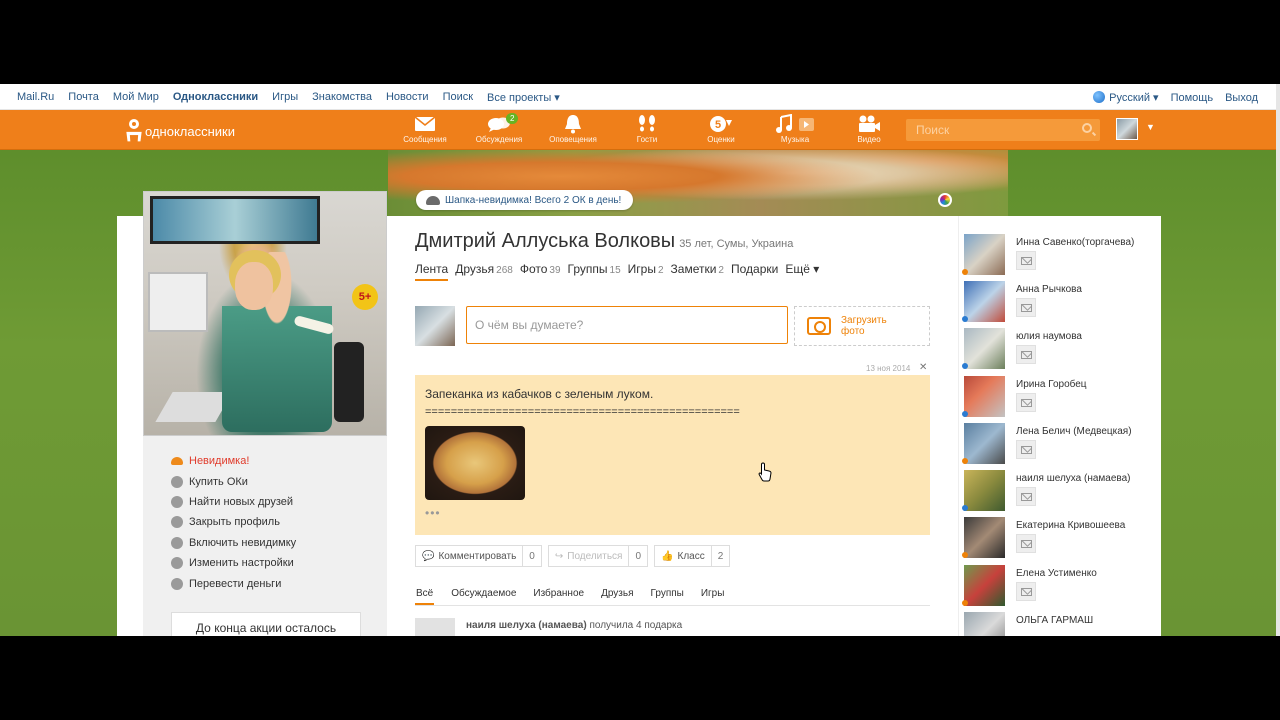 This screenshot has width=1280, height=720. I want to click on friend-name: ОЛЬГА ГАРМАШ, so click(1054, 620).